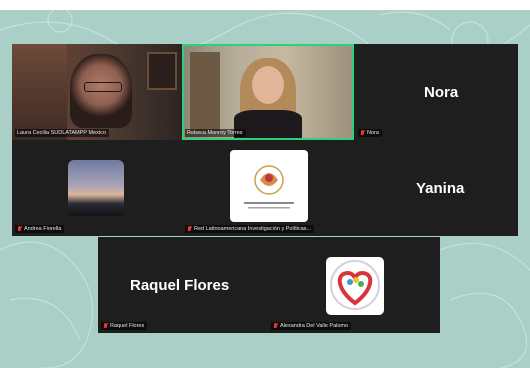  I want to click on background-door, so click(205, 92).